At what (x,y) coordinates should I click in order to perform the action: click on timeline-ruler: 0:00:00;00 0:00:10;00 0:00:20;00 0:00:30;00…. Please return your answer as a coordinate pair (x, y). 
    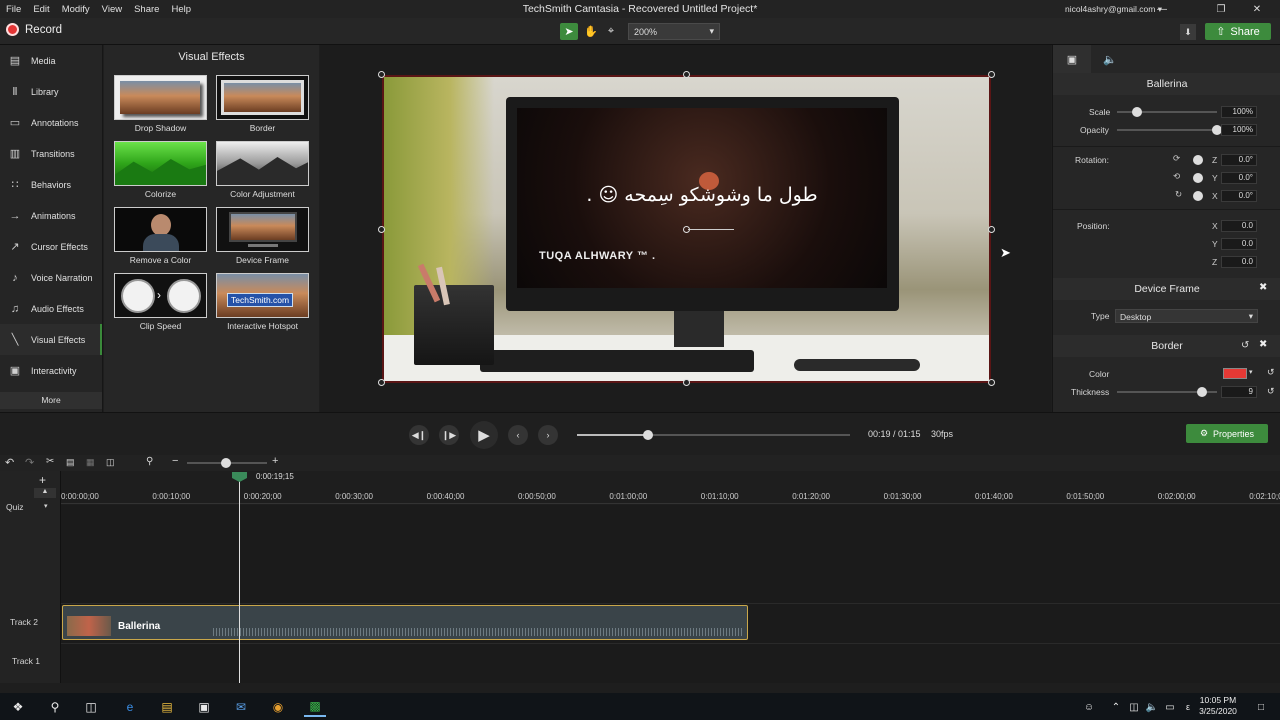
    Looking at the image, I should click on (640, 488).